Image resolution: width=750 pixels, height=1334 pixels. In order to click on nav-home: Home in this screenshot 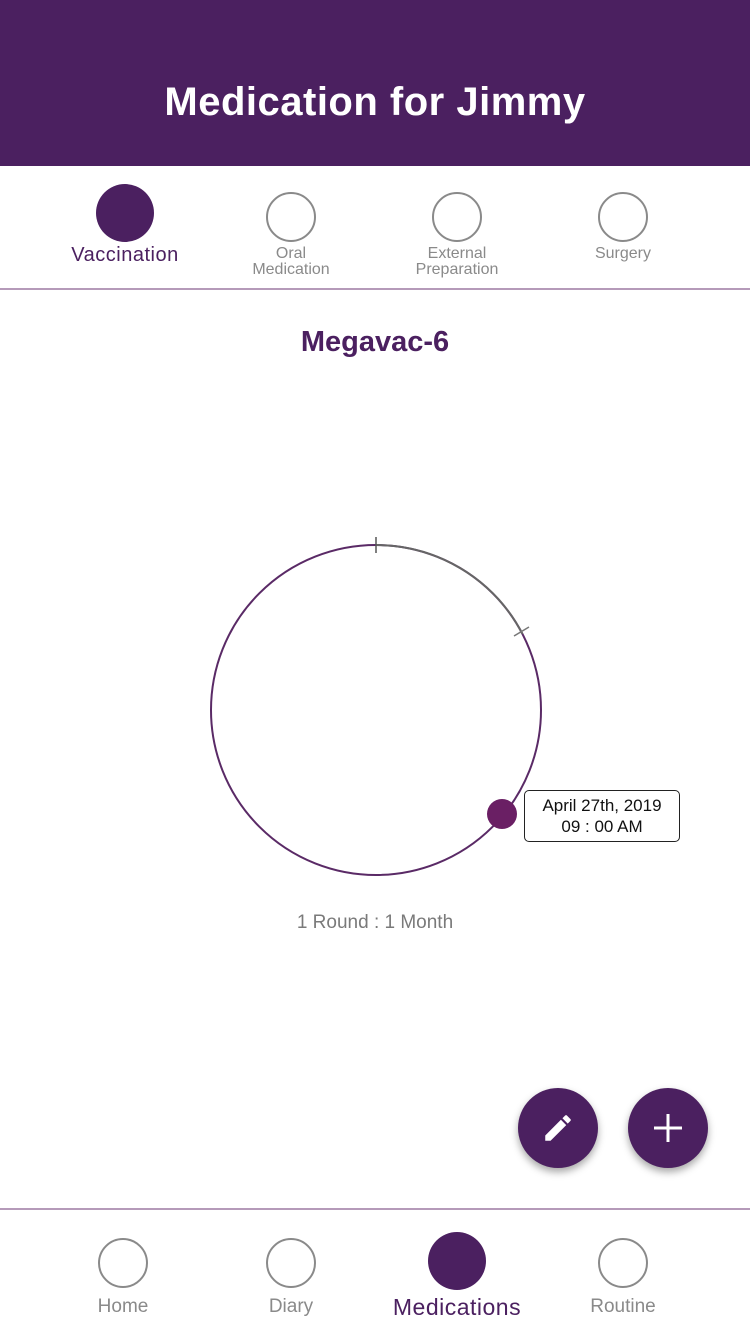, I will do `click(123, 1272)`.